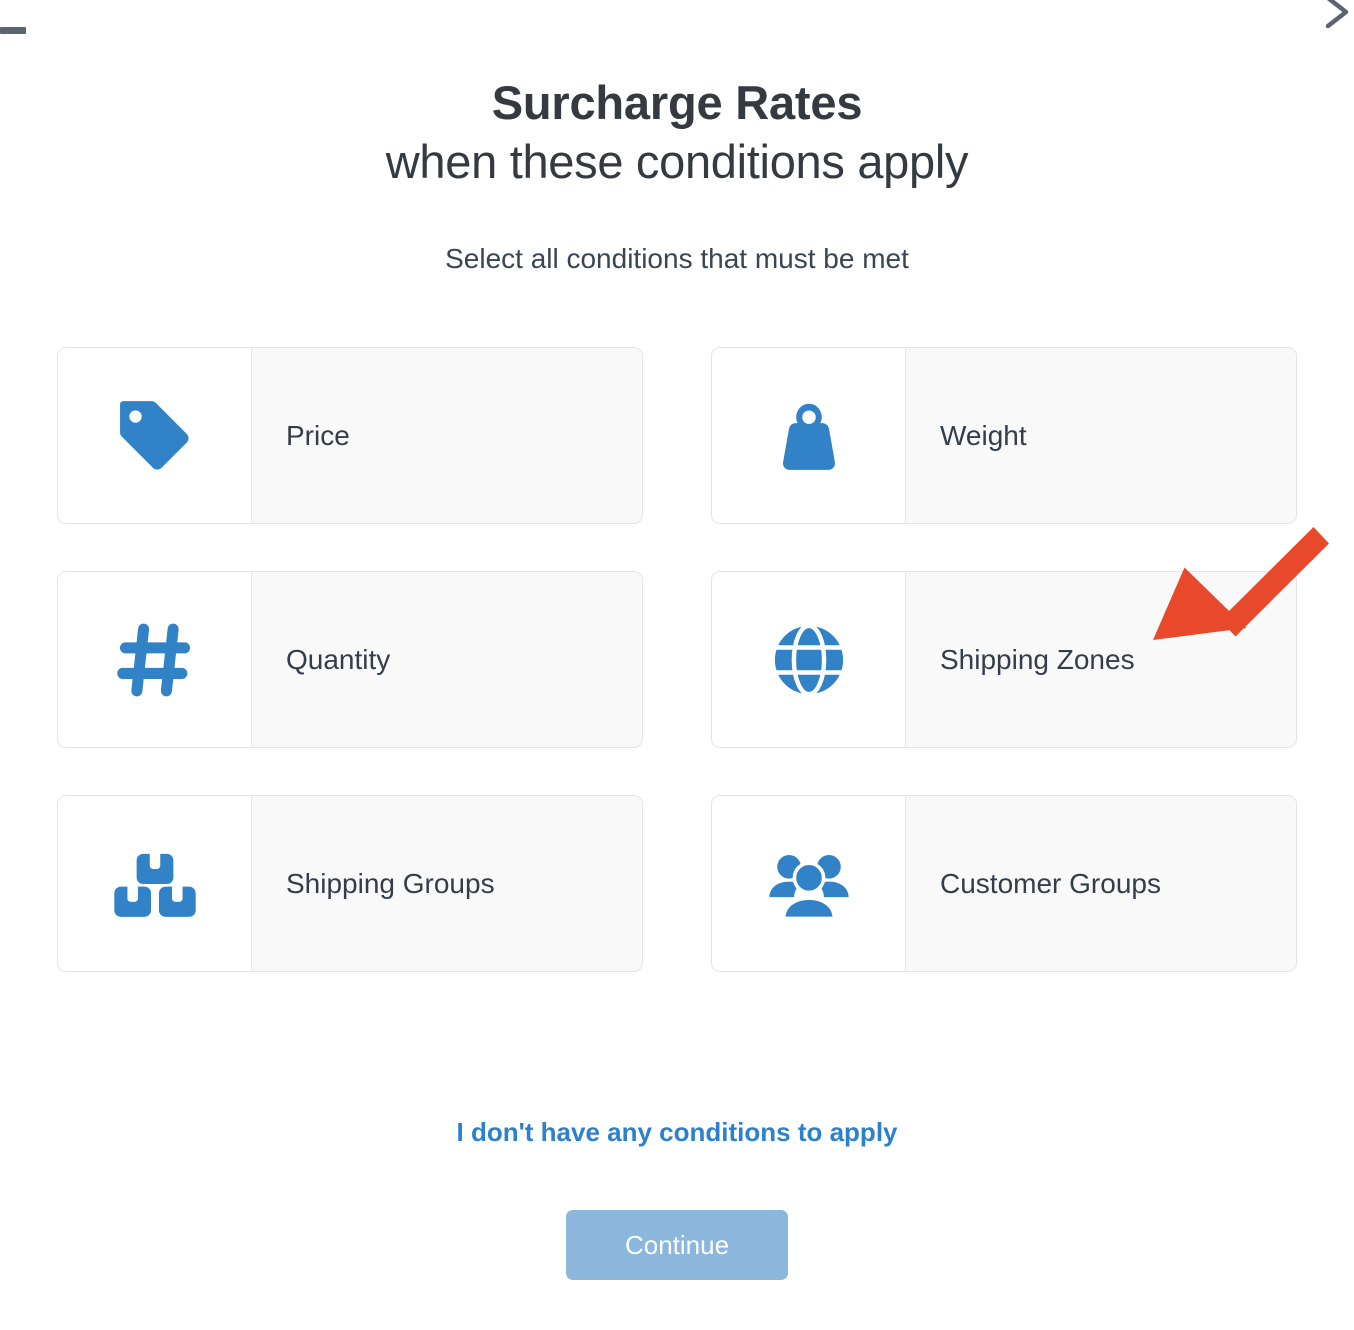 This screenshot has height=1330, width=1354. What do you see at coordinates (677, 161) in the screenshot?
I see `page-subtitle-line: when these conditions apply` at bounding box center [677, 161].